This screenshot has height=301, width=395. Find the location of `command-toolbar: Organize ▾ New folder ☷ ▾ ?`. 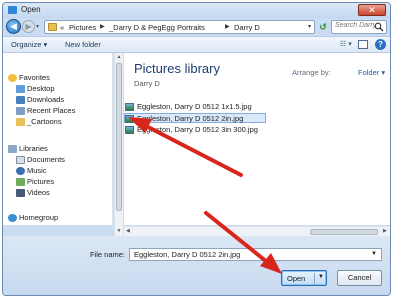

command-toolbar: Organize ▾ New folder ☷ ▾ ? is located at coordinates (196, 44).